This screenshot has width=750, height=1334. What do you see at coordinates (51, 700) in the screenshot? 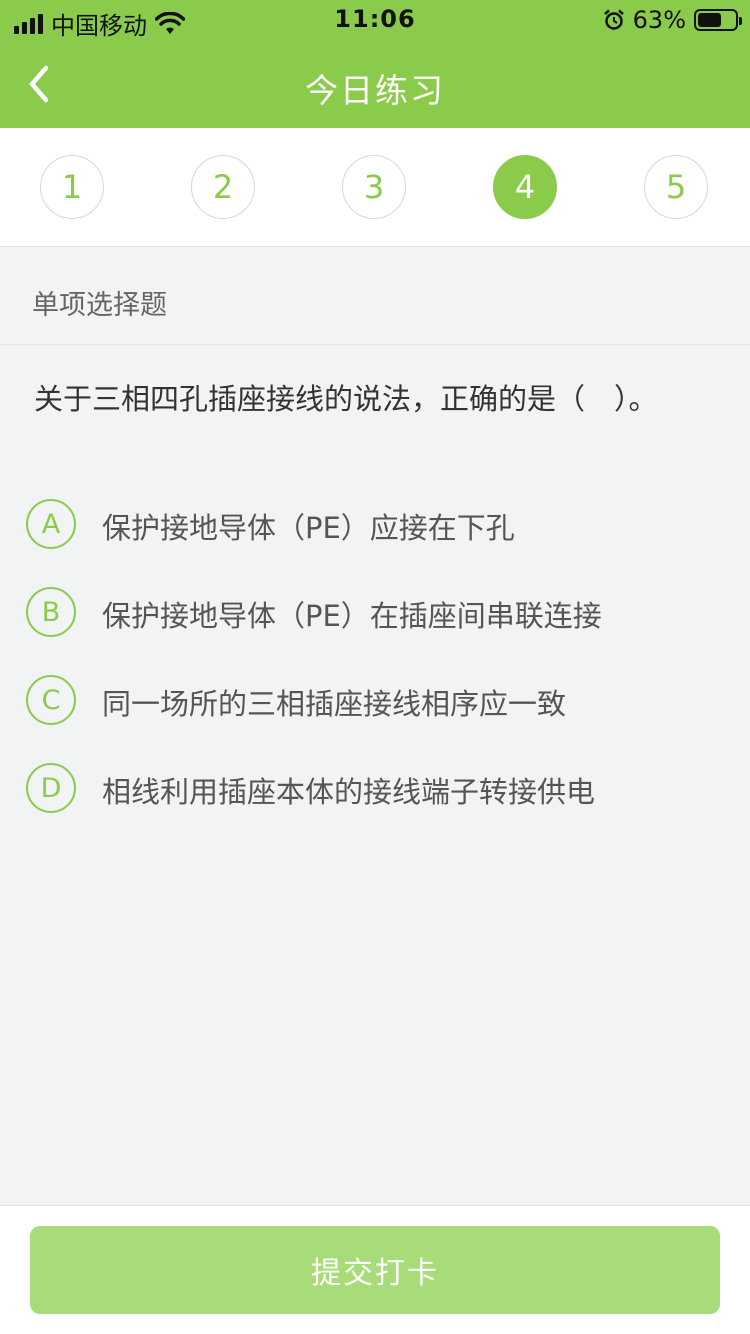
I see `option-letter-c: C` at bounding box center [51, 700].